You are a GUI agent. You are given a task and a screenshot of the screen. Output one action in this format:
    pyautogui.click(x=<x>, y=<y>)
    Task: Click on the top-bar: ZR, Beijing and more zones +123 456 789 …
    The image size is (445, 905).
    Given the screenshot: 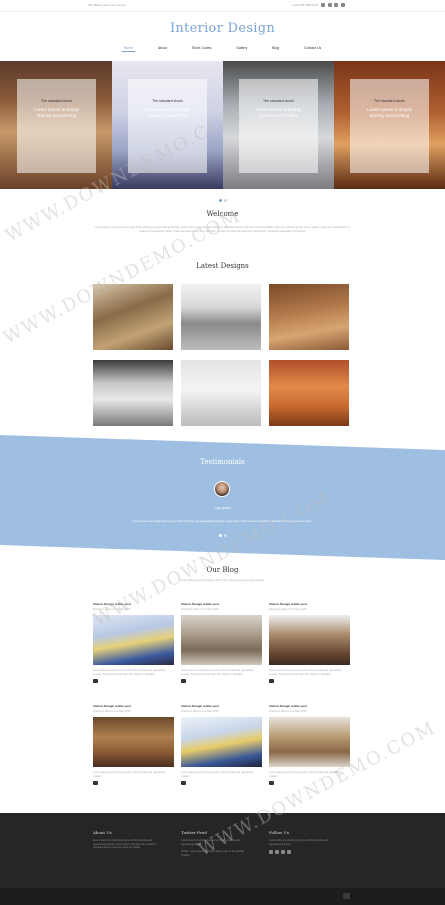 What is the action you would take?
    pyautogui.click(x=222, y=6)
    